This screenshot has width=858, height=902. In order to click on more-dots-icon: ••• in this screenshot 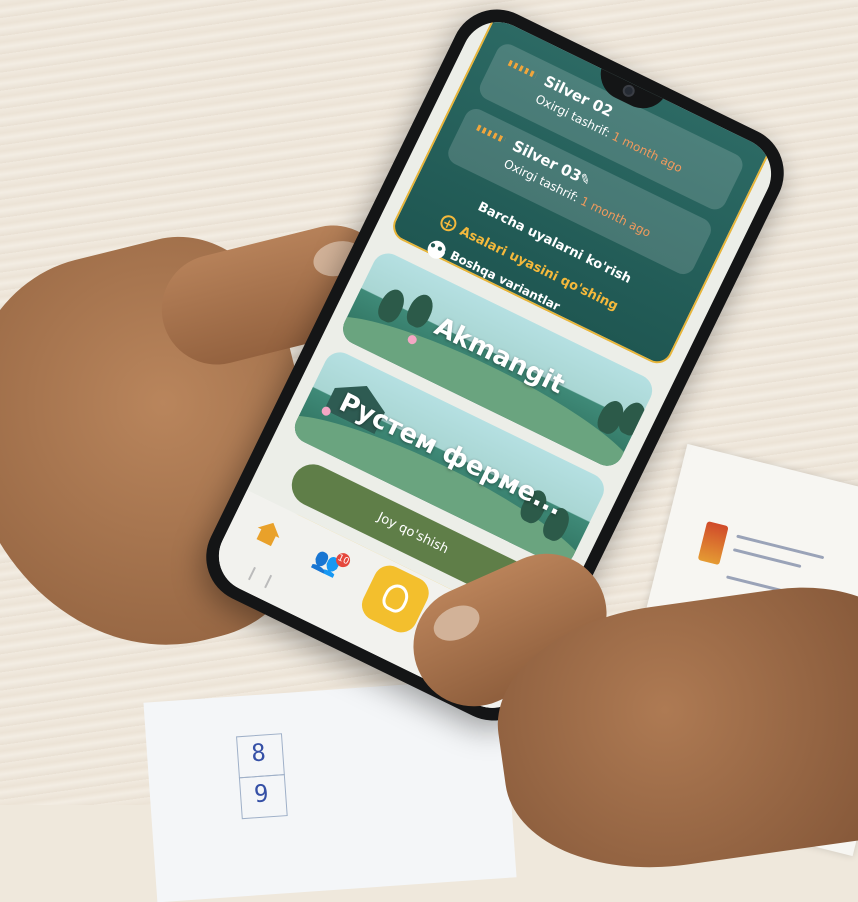, I will do `click(439, 249)`.